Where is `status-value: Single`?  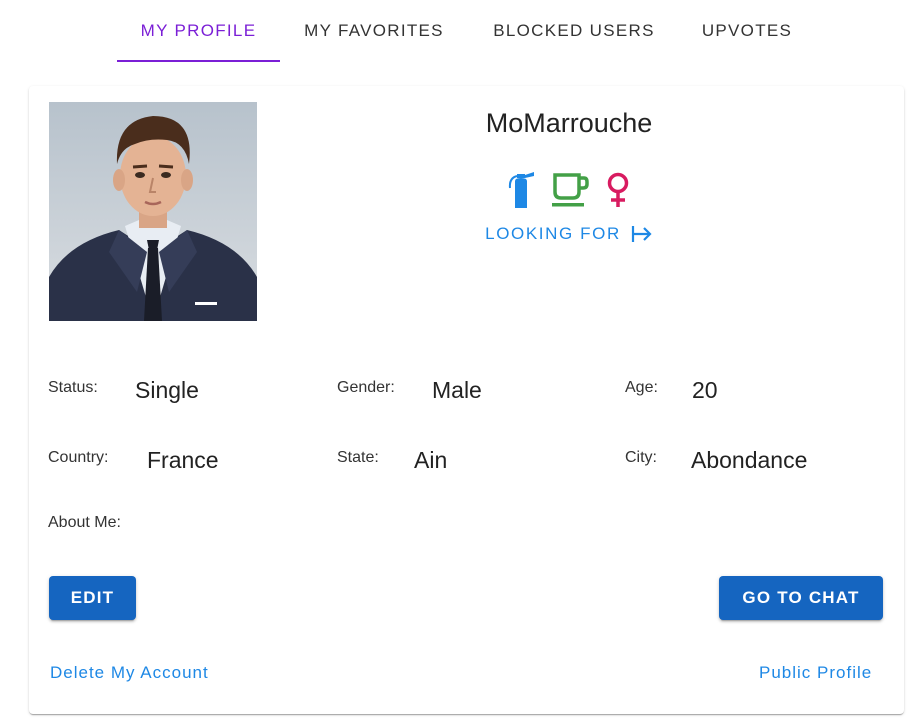 status-value: Single is located at coordinates (167, 390).